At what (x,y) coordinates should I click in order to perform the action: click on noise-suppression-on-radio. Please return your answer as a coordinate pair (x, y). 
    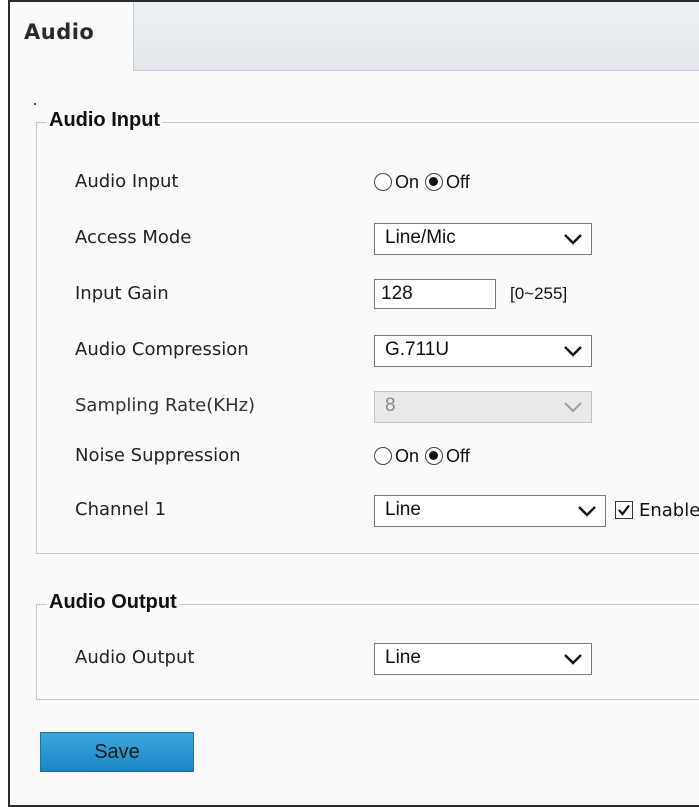
    Looking at the image, I should click on (383, 456).